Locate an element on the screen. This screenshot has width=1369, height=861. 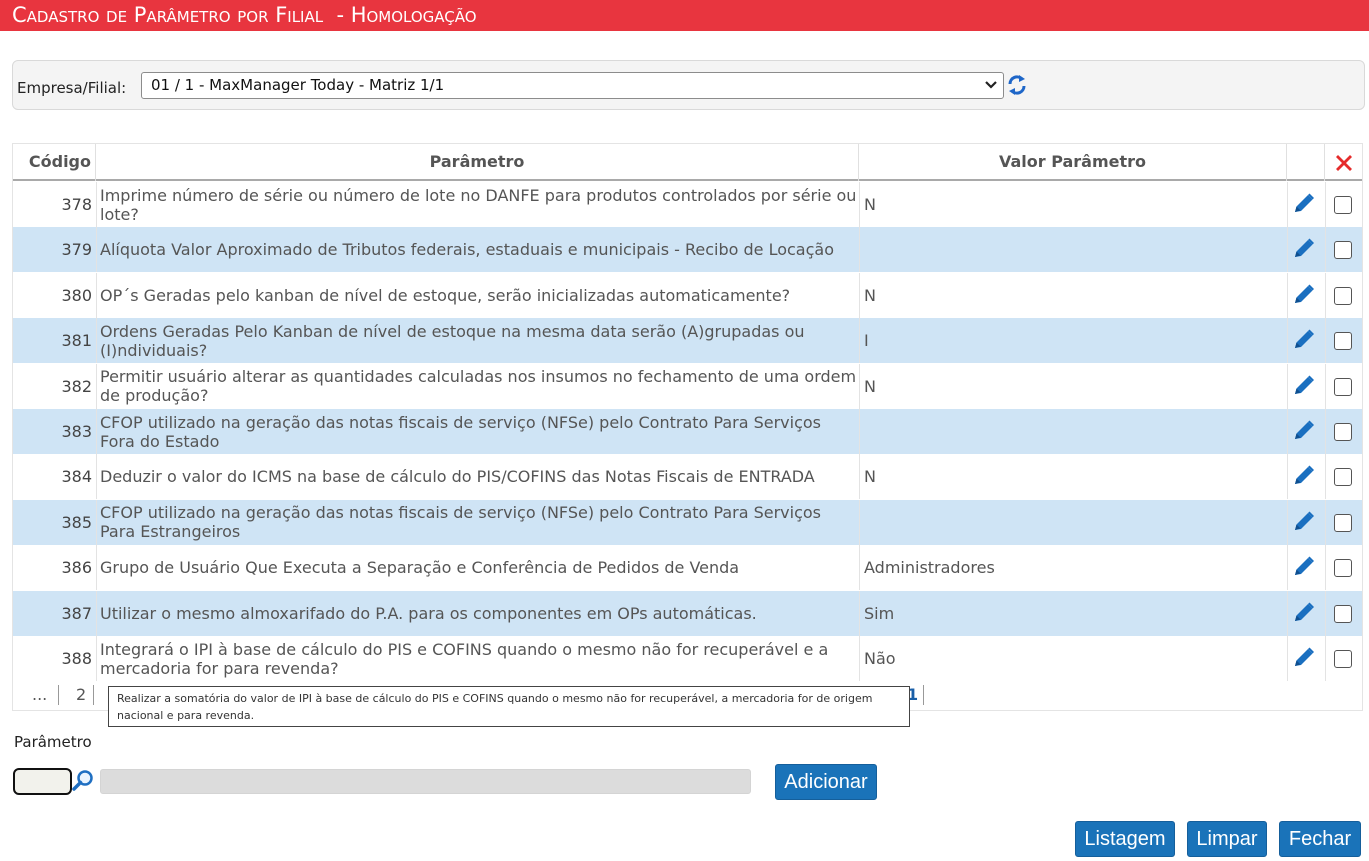
cell-code: 386 is located at coordinates (76, 568).